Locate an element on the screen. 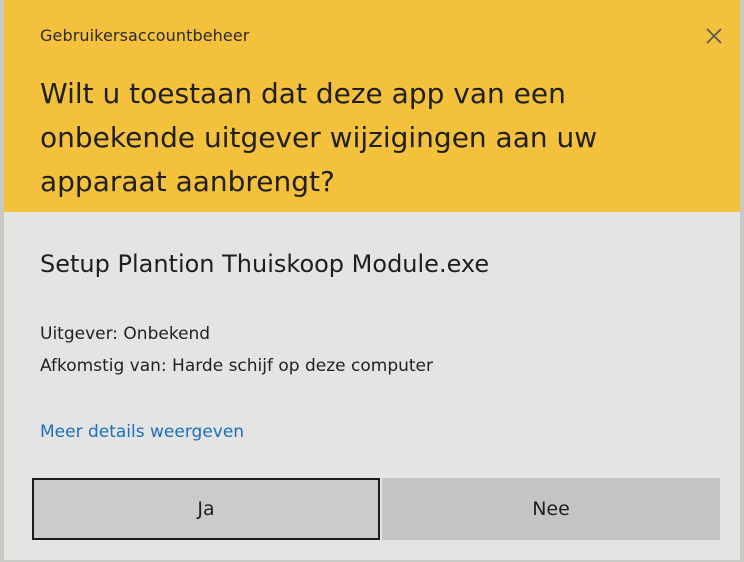 The width and height of the screenshot is (744, 562). more-details-link: Meer details weergeven is located at coordinates (142, 432).